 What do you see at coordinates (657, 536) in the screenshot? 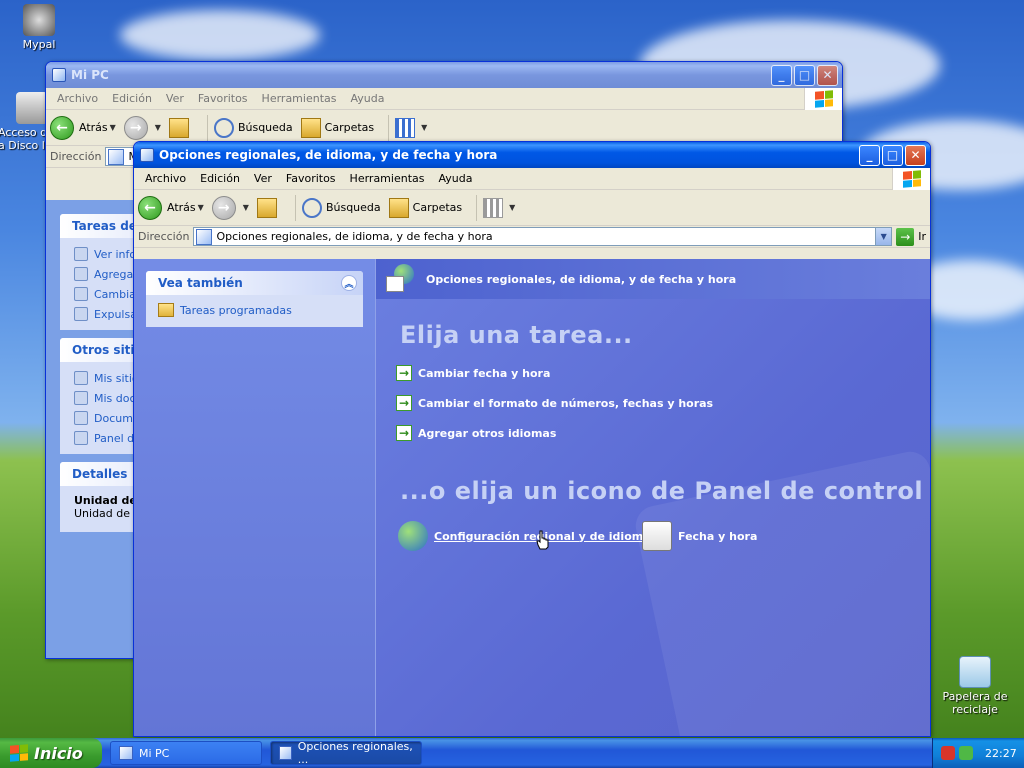
I see `calendar-clock-icon` at bounding box center [657, 536].